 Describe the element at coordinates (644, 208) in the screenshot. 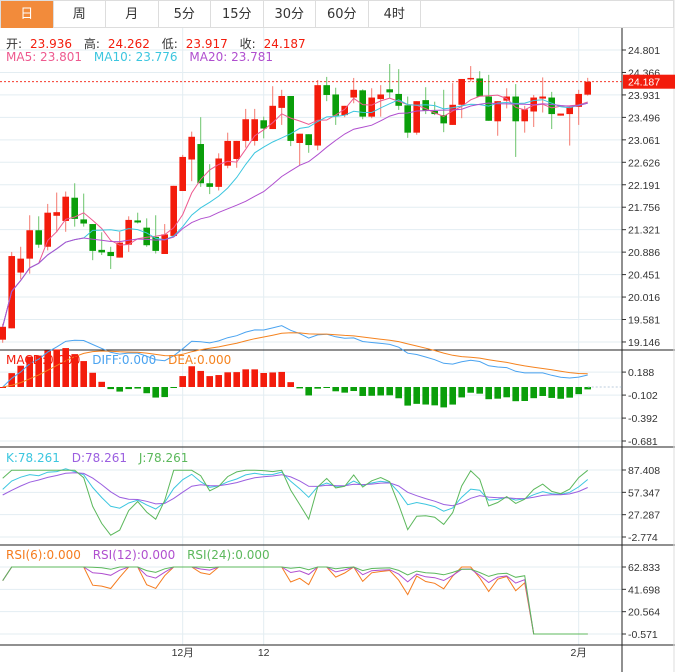

I see `axis-label: 21.756` at that location.